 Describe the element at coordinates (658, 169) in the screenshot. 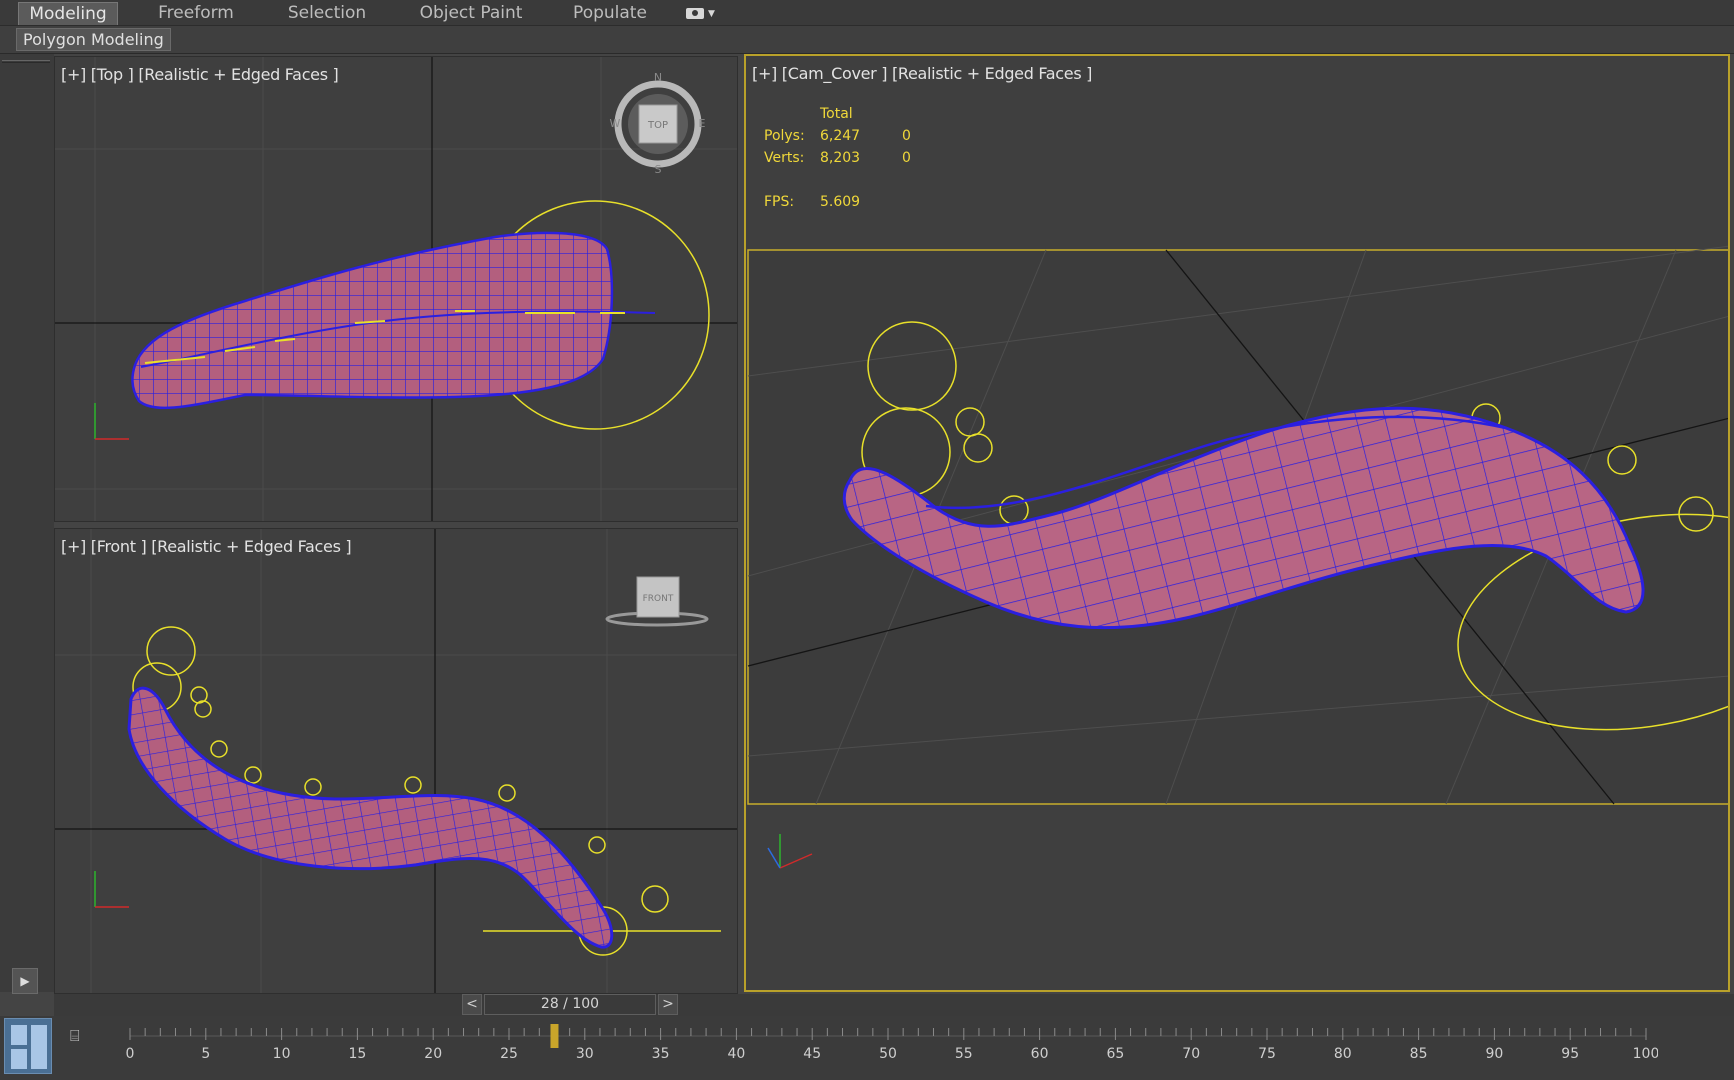

I see `svg-text: S` at that location.